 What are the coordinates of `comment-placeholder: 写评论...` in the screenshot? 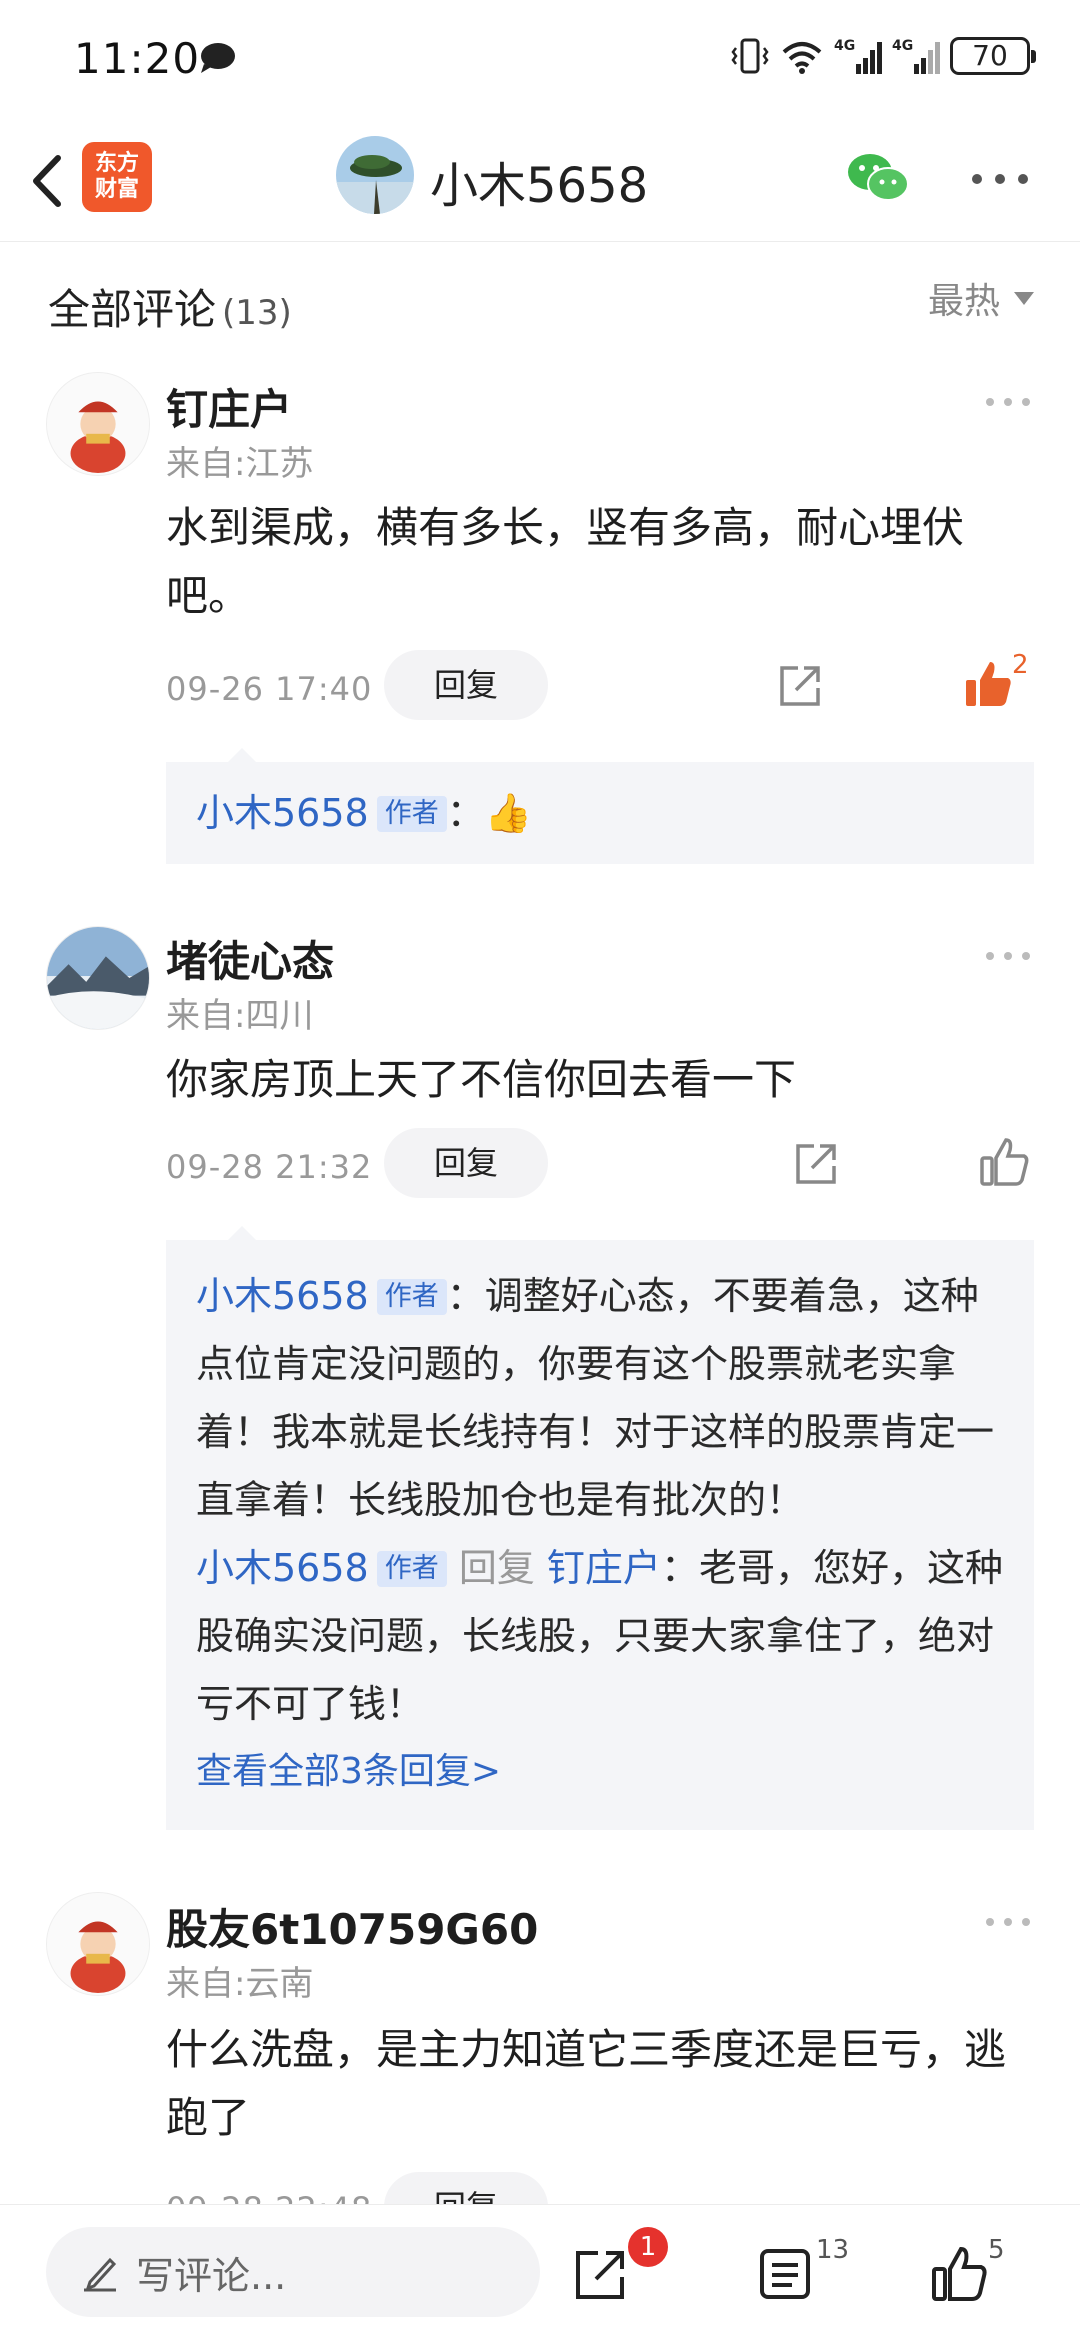 It's located at (211, 2275).